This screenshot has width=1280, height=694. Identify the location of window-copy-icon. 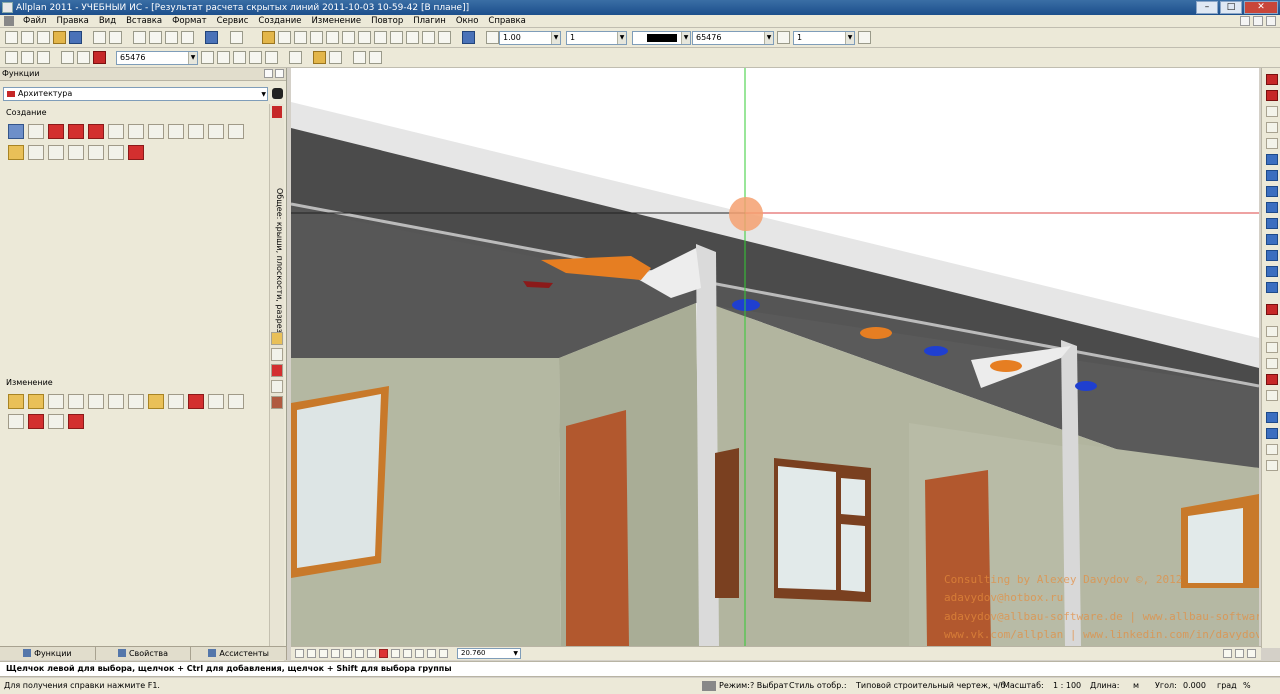
(1239, 653).